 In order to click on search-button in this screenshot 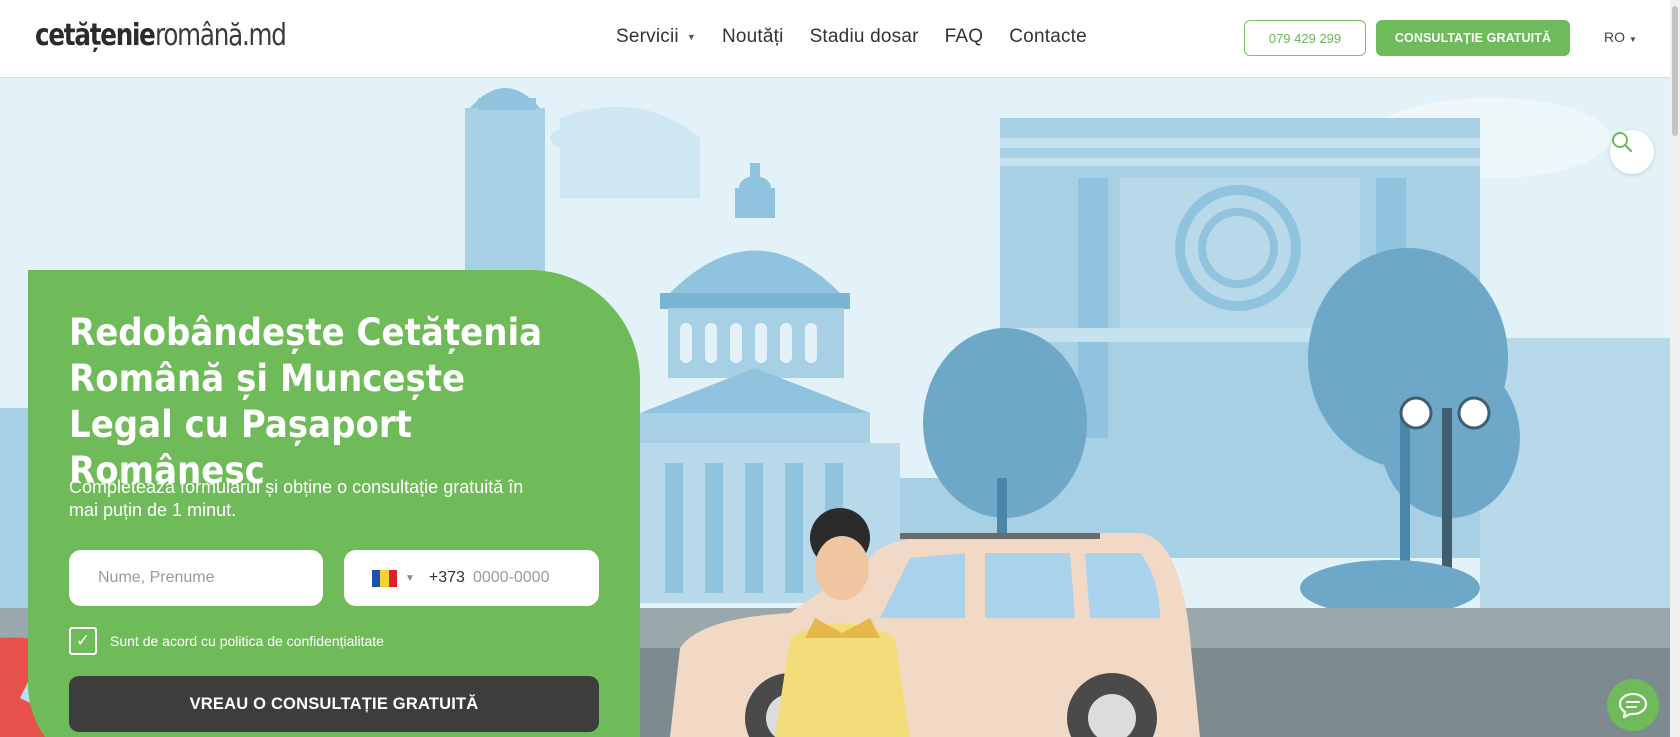, I will do `click(1632, 152)`.